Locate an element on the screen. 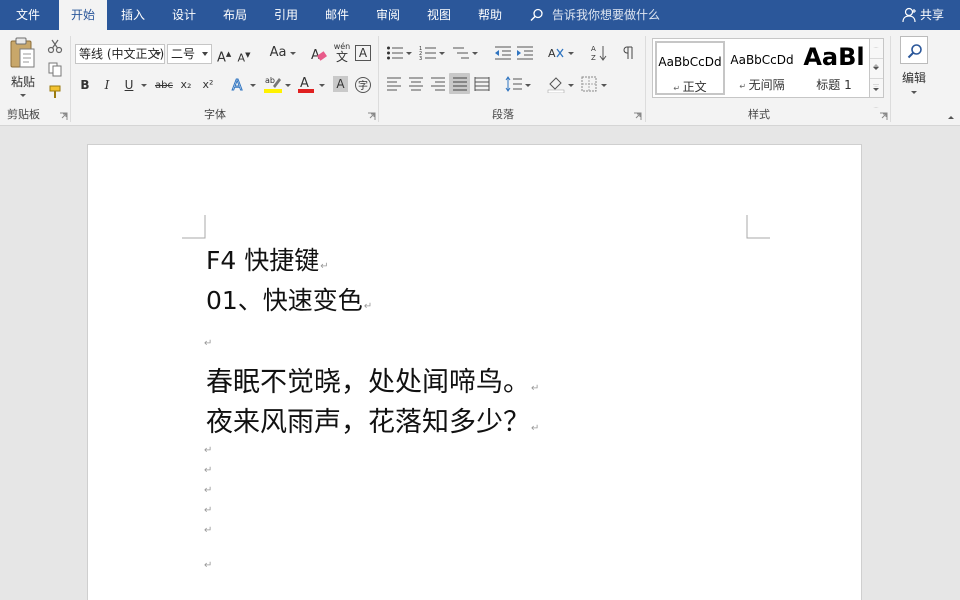 This screenshot has width=960, height=600. bullets-dropdown-icon is located at coordinates (409, 53).